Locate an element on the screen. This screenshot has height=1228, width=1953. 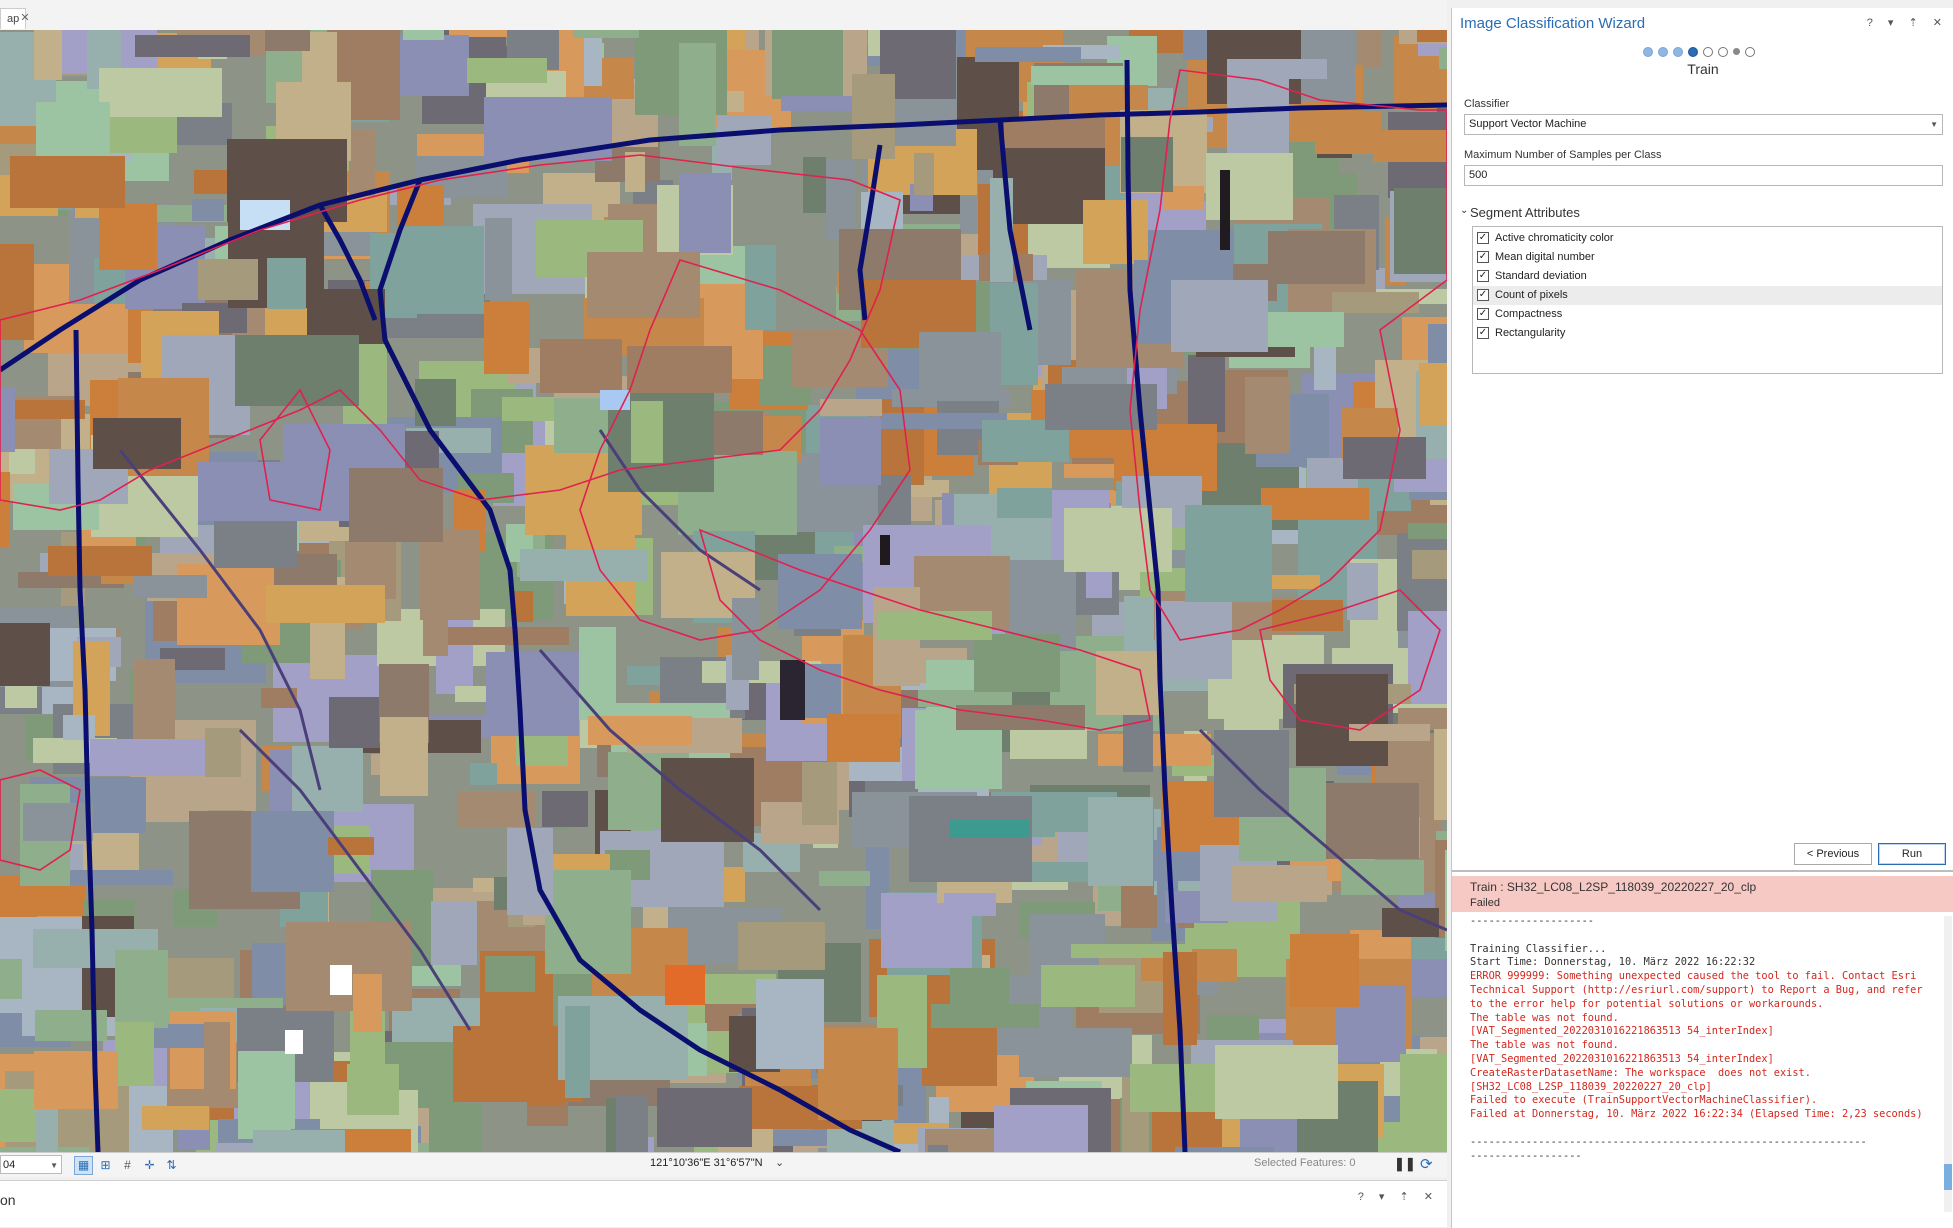
wizard-step-label: Train is located at coordinates (1703, 69).